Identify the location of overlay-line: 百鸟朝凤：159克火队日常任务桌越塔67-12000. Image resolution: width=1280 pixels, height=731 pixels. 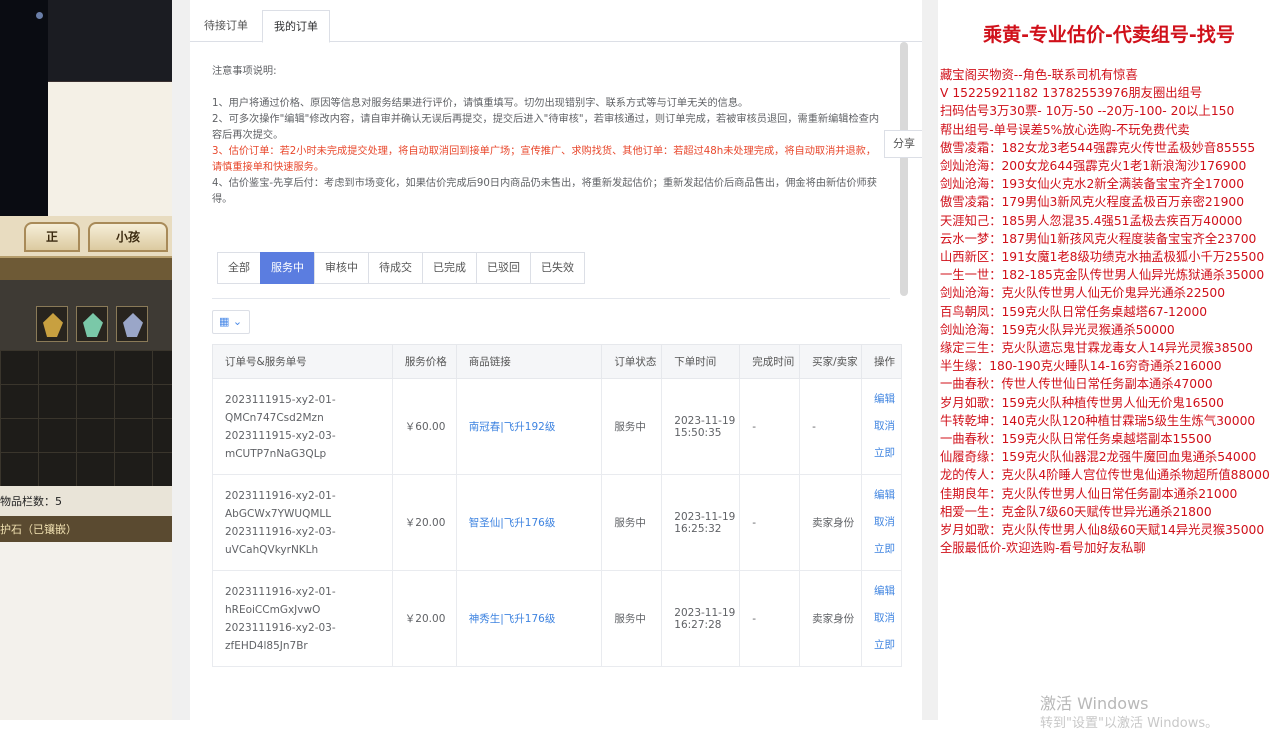
(1074, 311).